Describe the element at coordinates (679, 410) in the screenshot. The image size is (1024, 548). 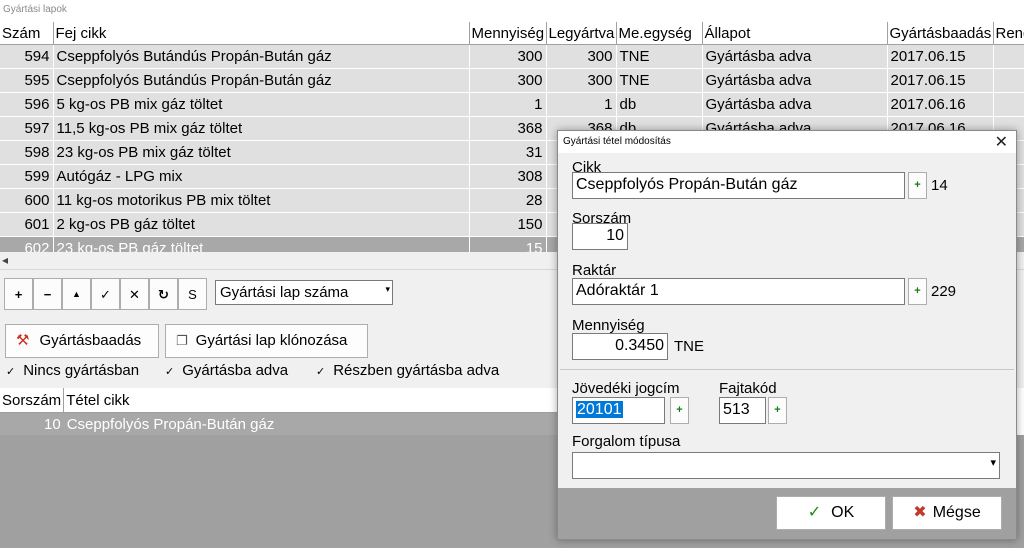
I see `jovedeki-picker-button: +` at that location.